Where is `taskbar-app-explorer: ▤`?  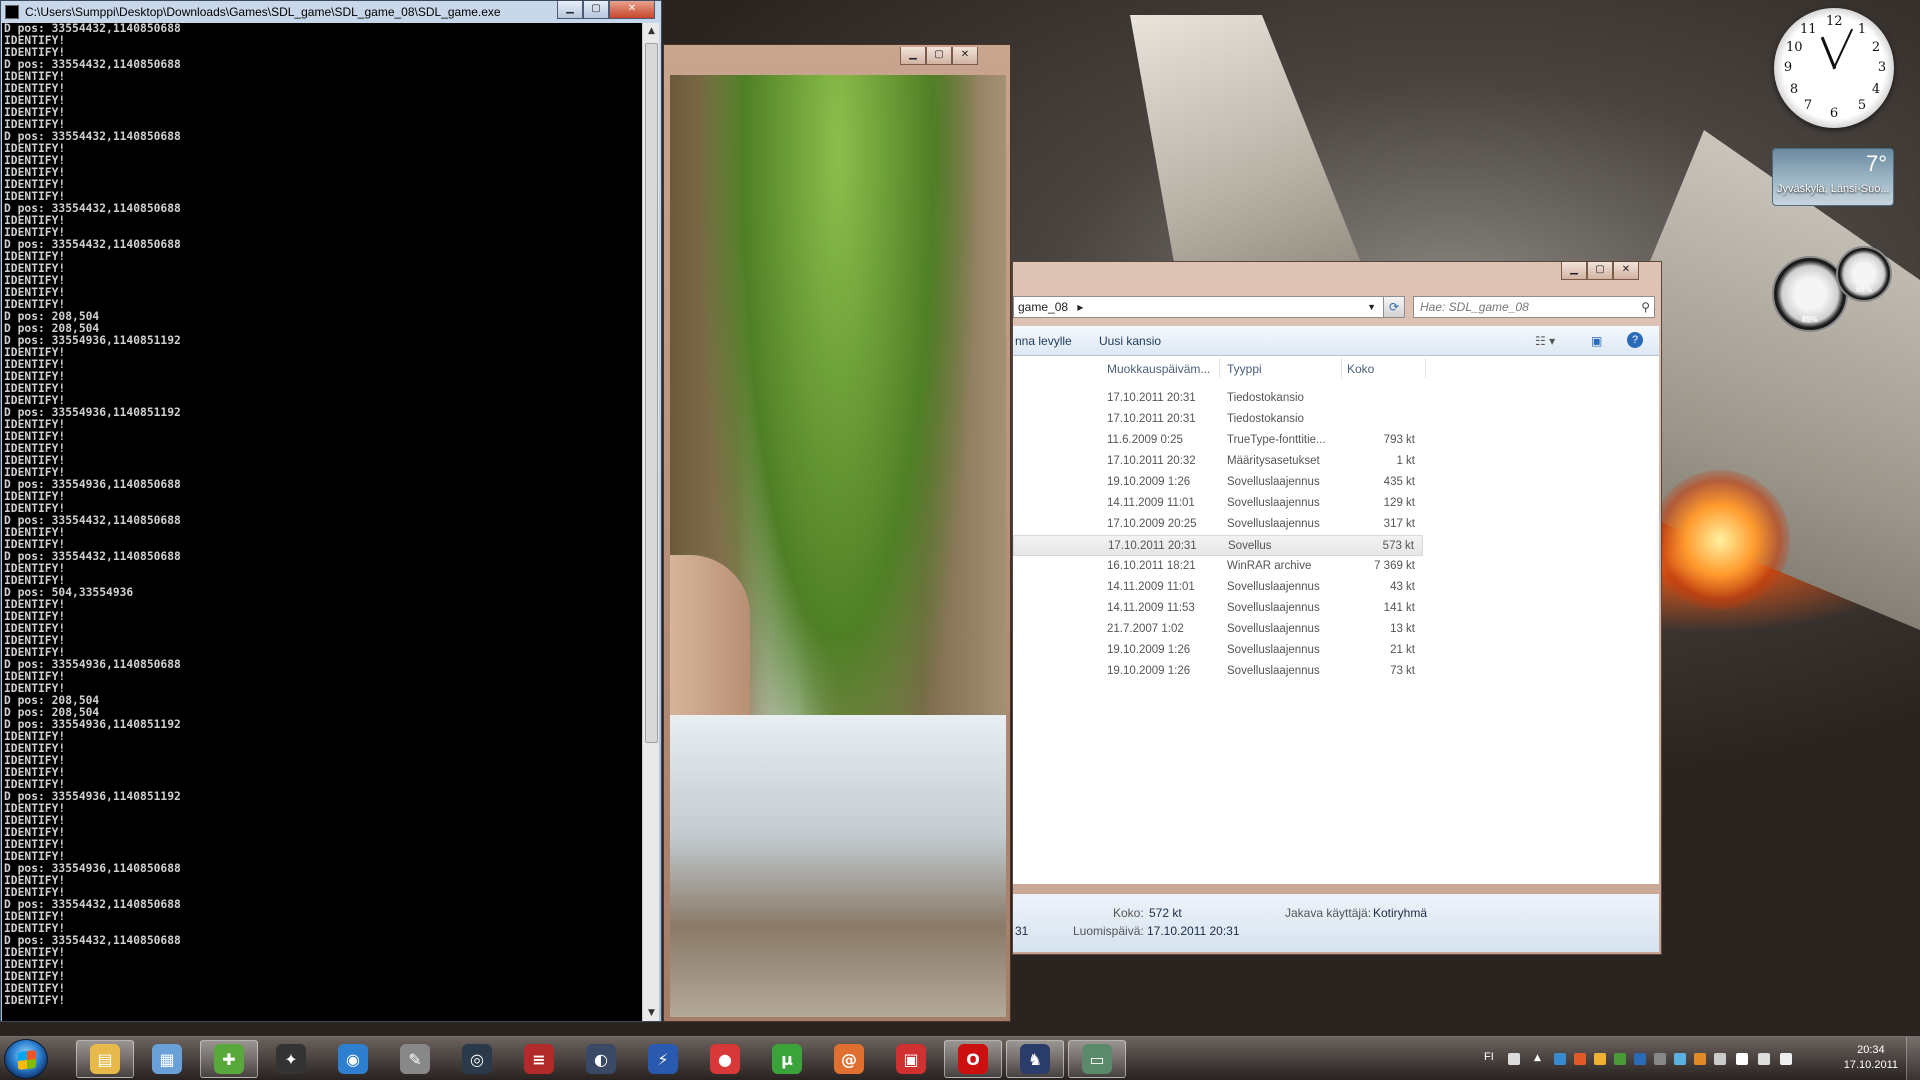
taskbar-app-explorer: ▤ is located at coordinates (105, 1059).